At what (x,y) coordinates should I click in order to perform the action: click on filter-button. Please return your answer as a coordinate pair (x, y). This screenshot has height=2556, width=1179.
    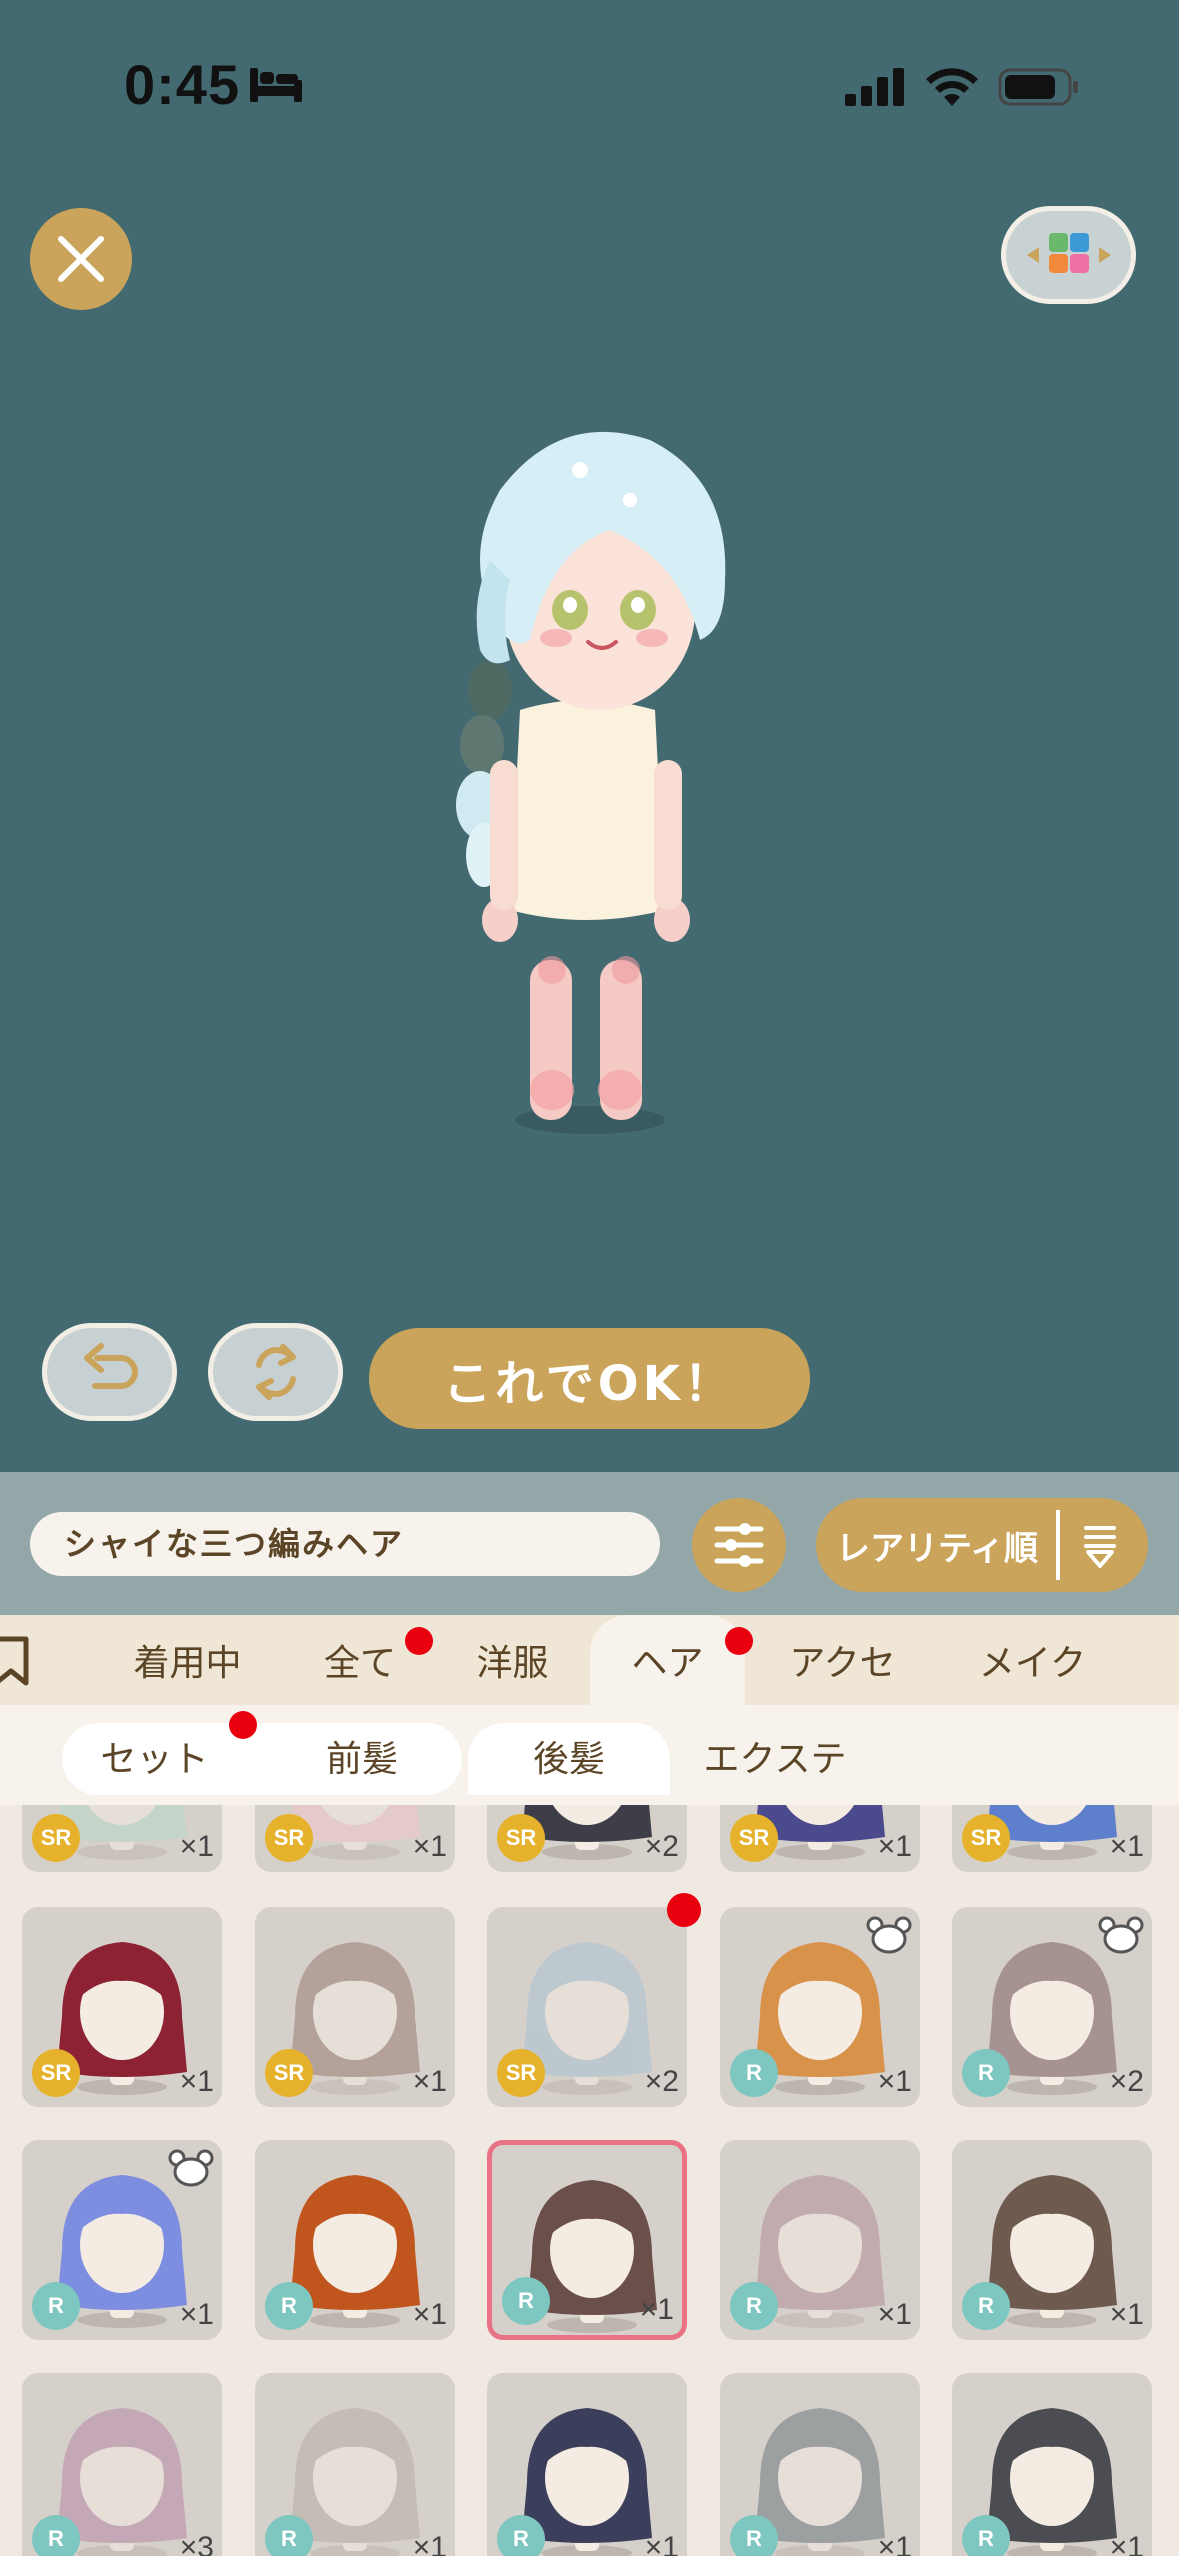
    Looking at the image, I should click on (739, 1545).